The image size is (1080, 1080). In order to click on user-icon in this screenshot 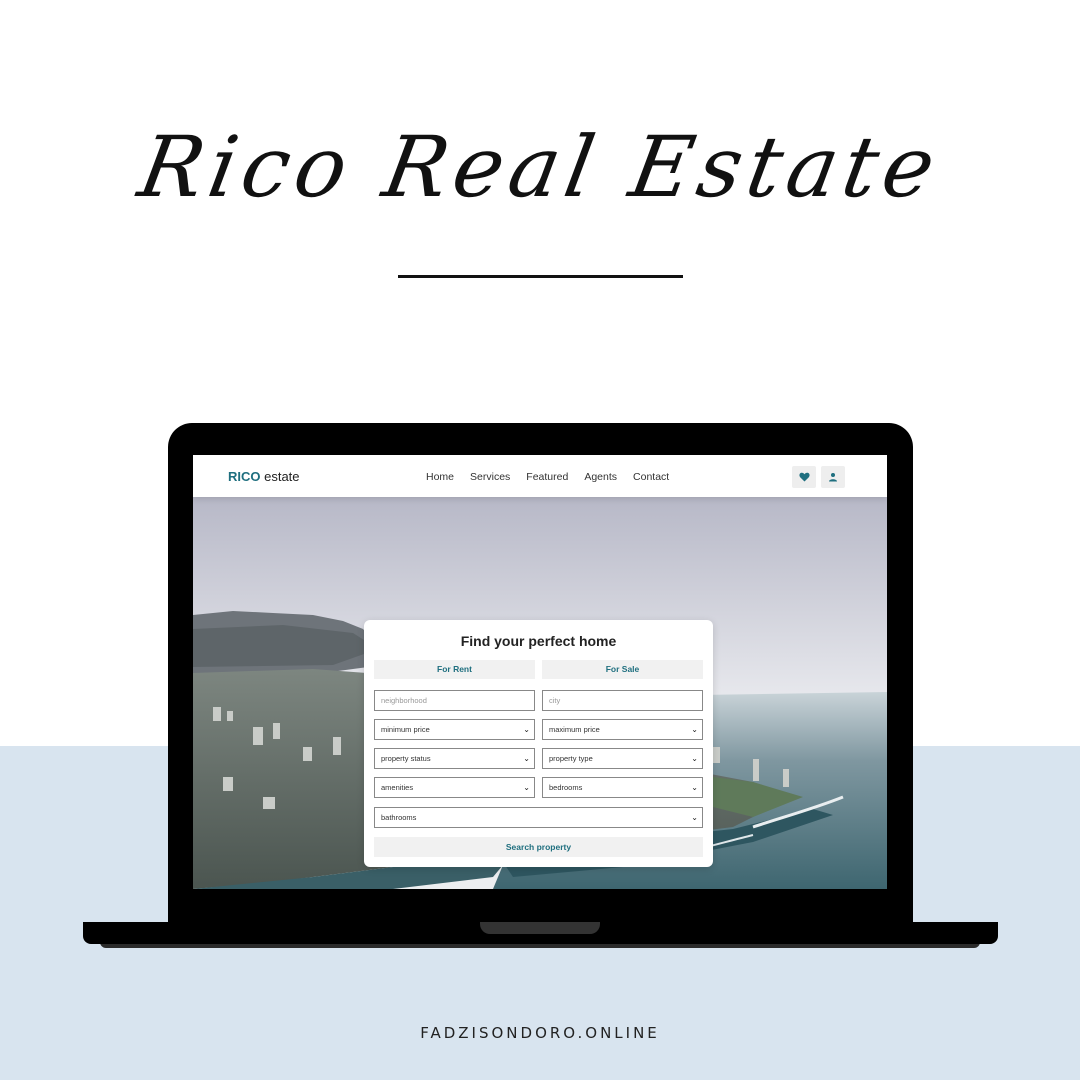, I will do `click(833, 477)`.